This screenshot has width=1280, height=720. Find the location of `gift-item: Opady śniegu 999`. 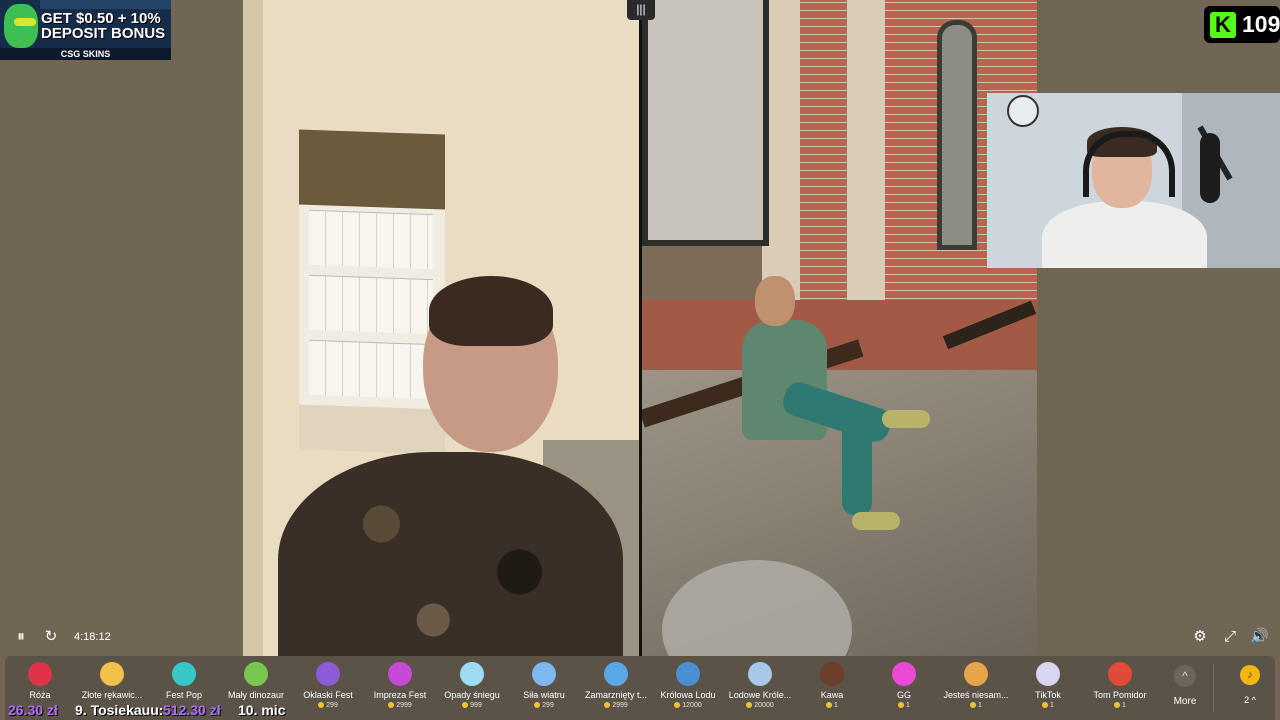

gift-item: Opady śniegu 999 is located at coordinates (472, 688).